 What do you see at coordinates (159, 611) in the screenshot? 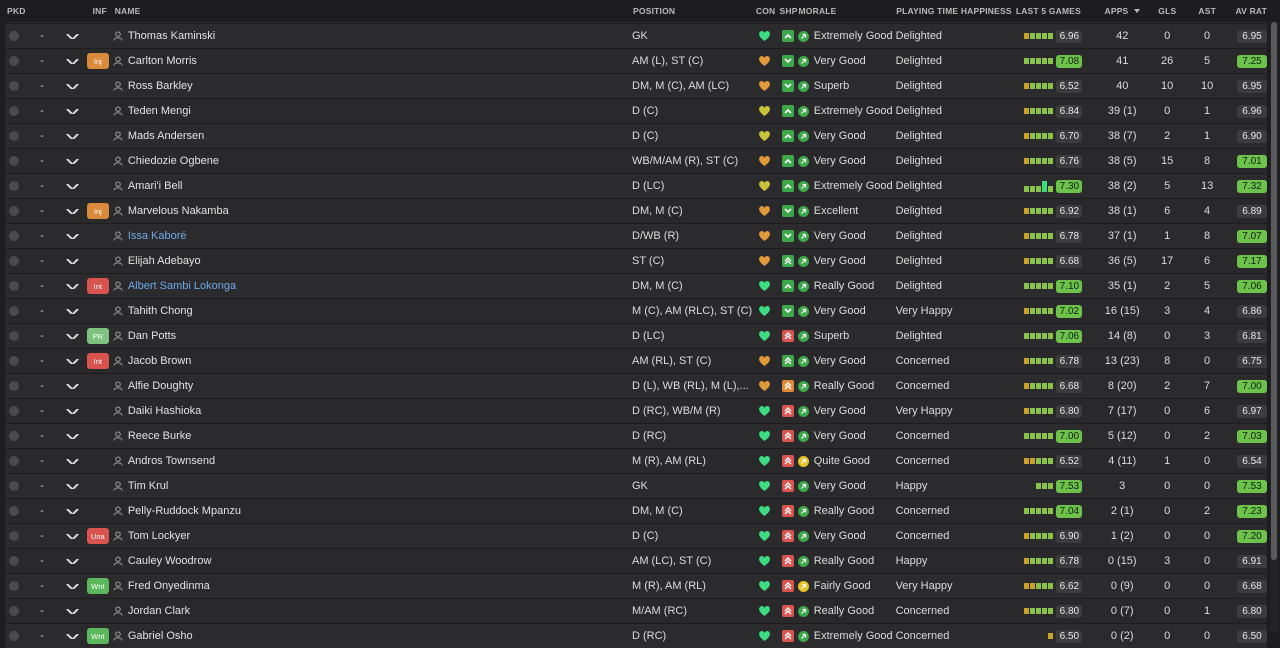
I see `player-name: Jordan Clark` at bounding box center [159, 611].